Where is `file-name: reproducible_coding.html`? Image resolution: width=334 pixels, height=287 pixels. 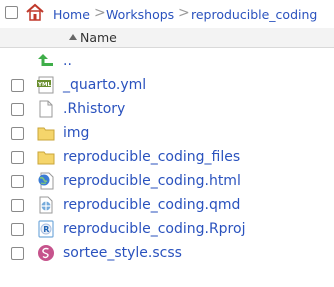 file-name: reproducible_coding.html is located at coordinates (152, 181).